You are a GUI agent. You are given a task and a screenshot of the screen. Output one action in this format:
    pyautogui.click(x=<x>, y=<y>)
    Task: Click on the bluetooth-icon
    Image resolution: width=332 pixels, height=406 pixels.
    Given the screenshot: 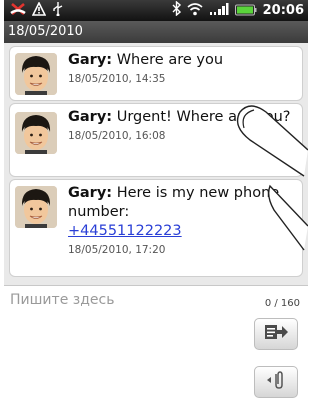 What is the action you would take?
    pyautogui.click(x=176, y=10)
    